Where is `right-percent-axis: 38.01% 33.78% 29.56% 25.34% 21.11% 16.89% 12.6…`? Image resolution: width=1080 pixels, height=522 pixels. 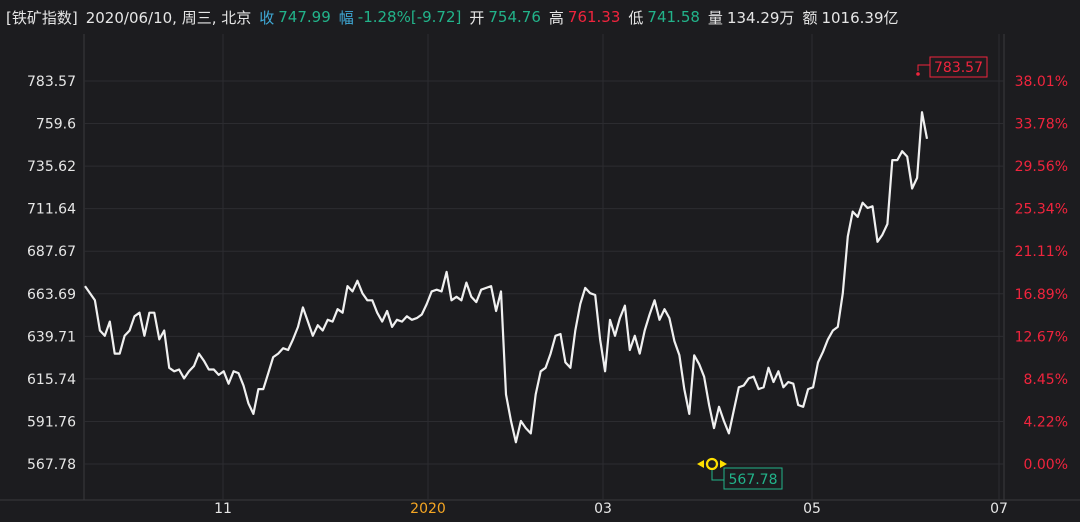
right-percent-axis: 38.01% 33.78% 29.56% 25.34% 21.11% 16.89% 12.6… is located at coordinates (1041, 273).